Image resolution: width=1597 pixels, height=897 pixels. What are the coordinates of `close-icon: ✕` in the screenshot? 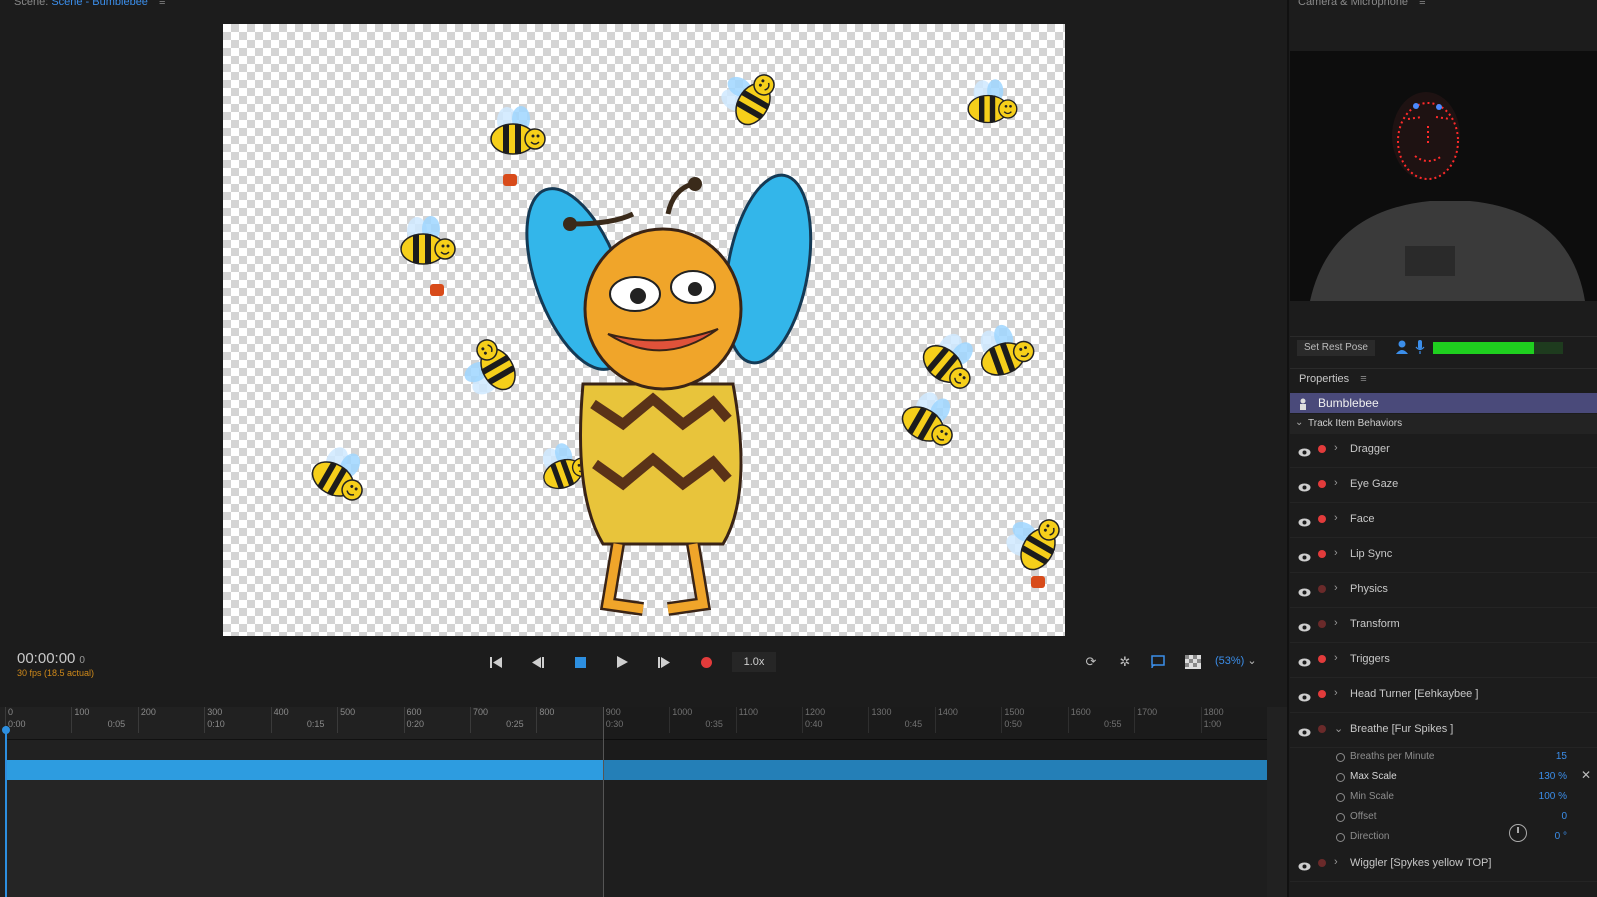 It's located at (1586, 775).